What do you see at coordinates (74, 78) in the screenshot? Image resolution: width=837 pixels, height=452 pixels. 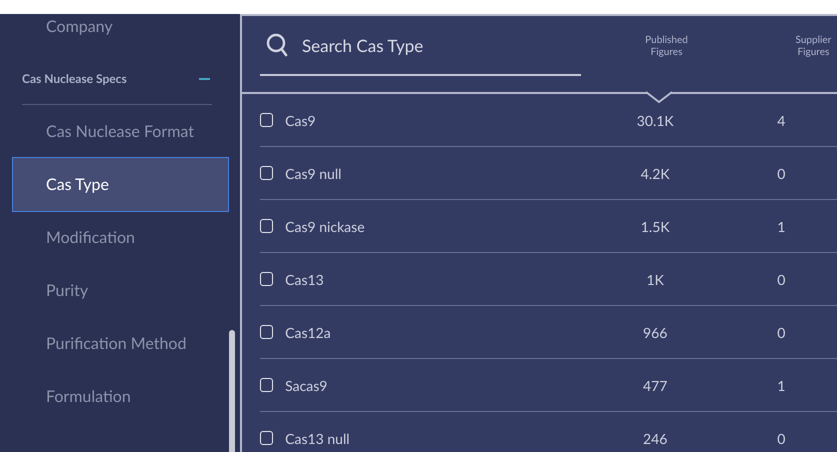 I see `section-title: Cas Nuclease Specs` at bounding box center [74, 78].